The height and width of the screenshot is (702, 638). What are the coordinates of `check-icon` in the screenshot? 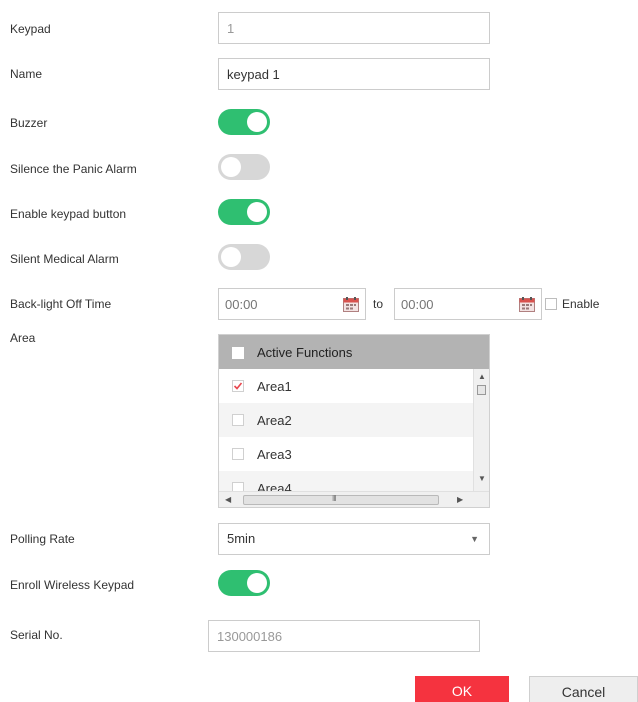 It's located at (238, 386).